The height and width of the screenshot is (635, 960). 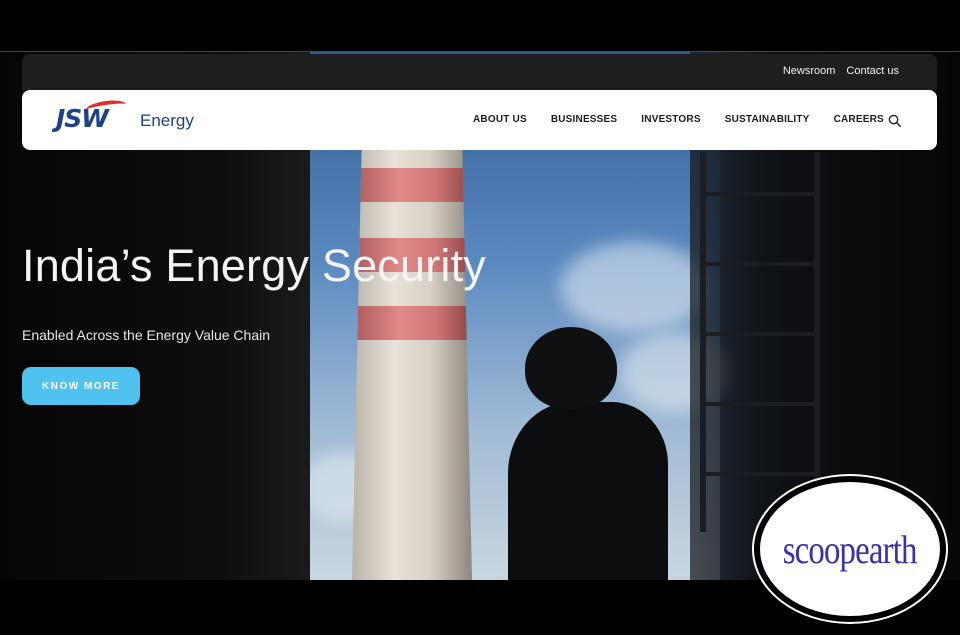 What do you see at coordinates (859, 119) in the screenshot?
I see `nav-item-careers: CAREERS` at bounding box center [859, 119].